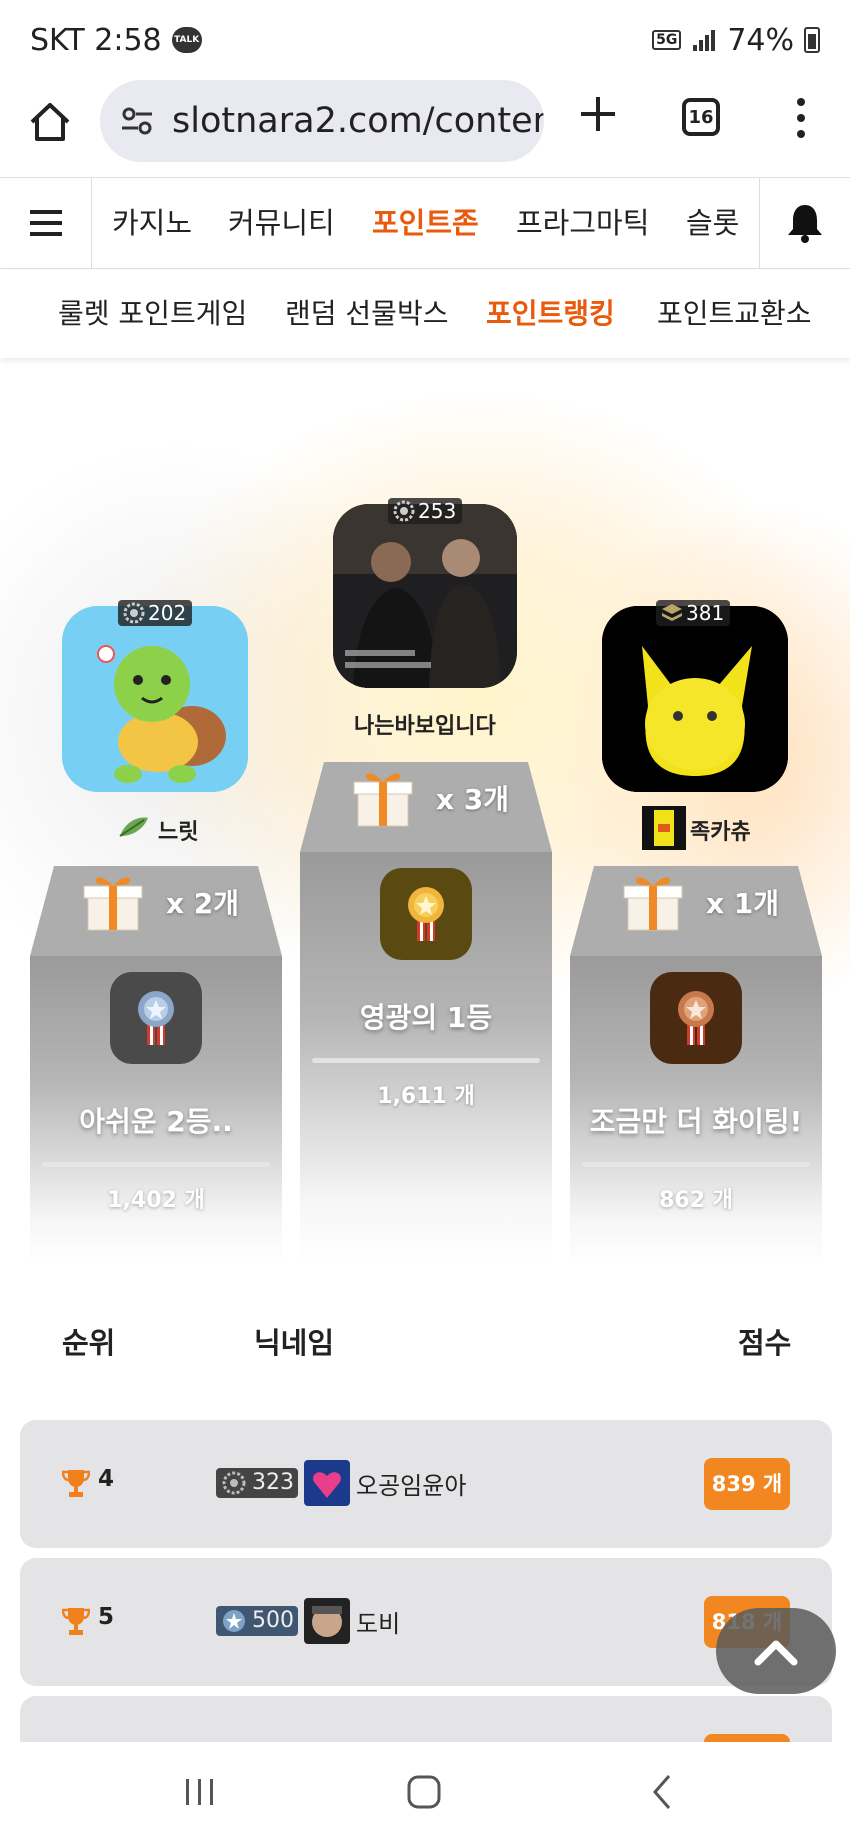 The width and height of the screenshot is (850, 1842). I want to click on third-place-level: 381, so click(705, 613).